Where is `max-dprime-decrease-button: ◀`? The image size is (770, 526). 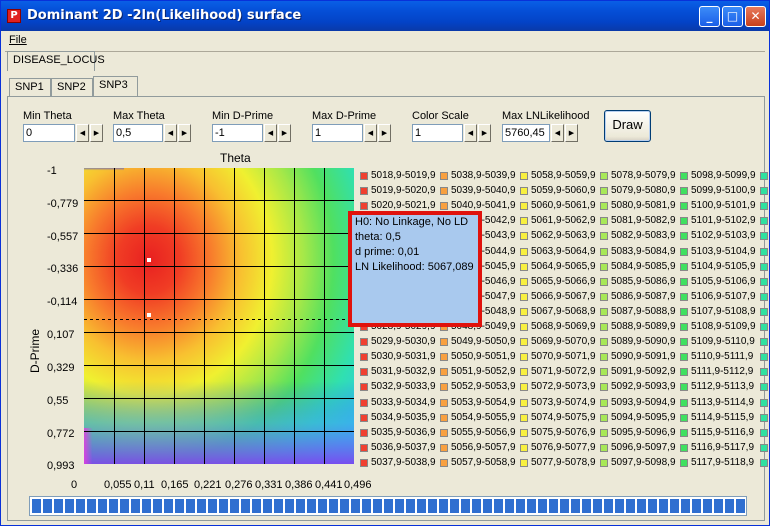
max-dprime-decrease-button: ◀ is located at coordinates (370, 133).